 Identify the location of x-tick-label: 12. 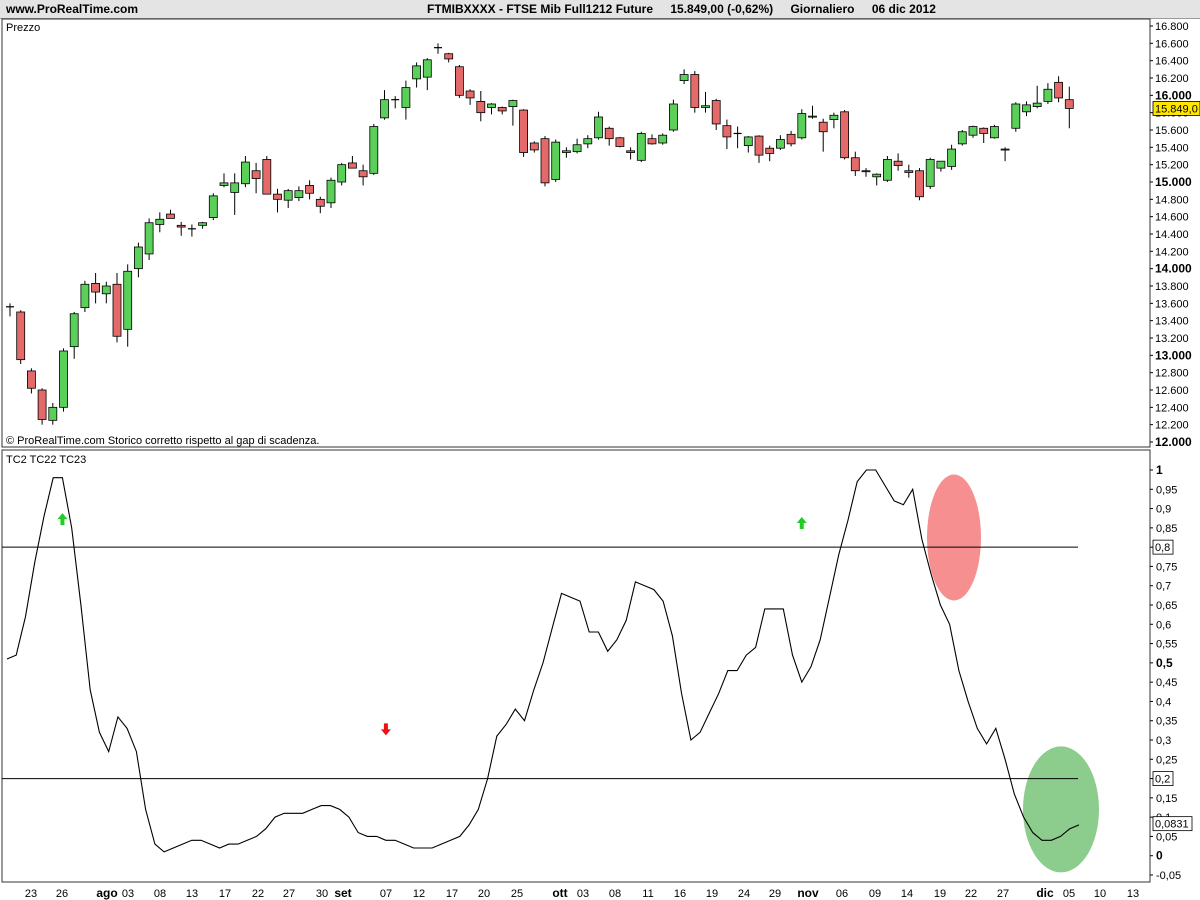
(419, 894).